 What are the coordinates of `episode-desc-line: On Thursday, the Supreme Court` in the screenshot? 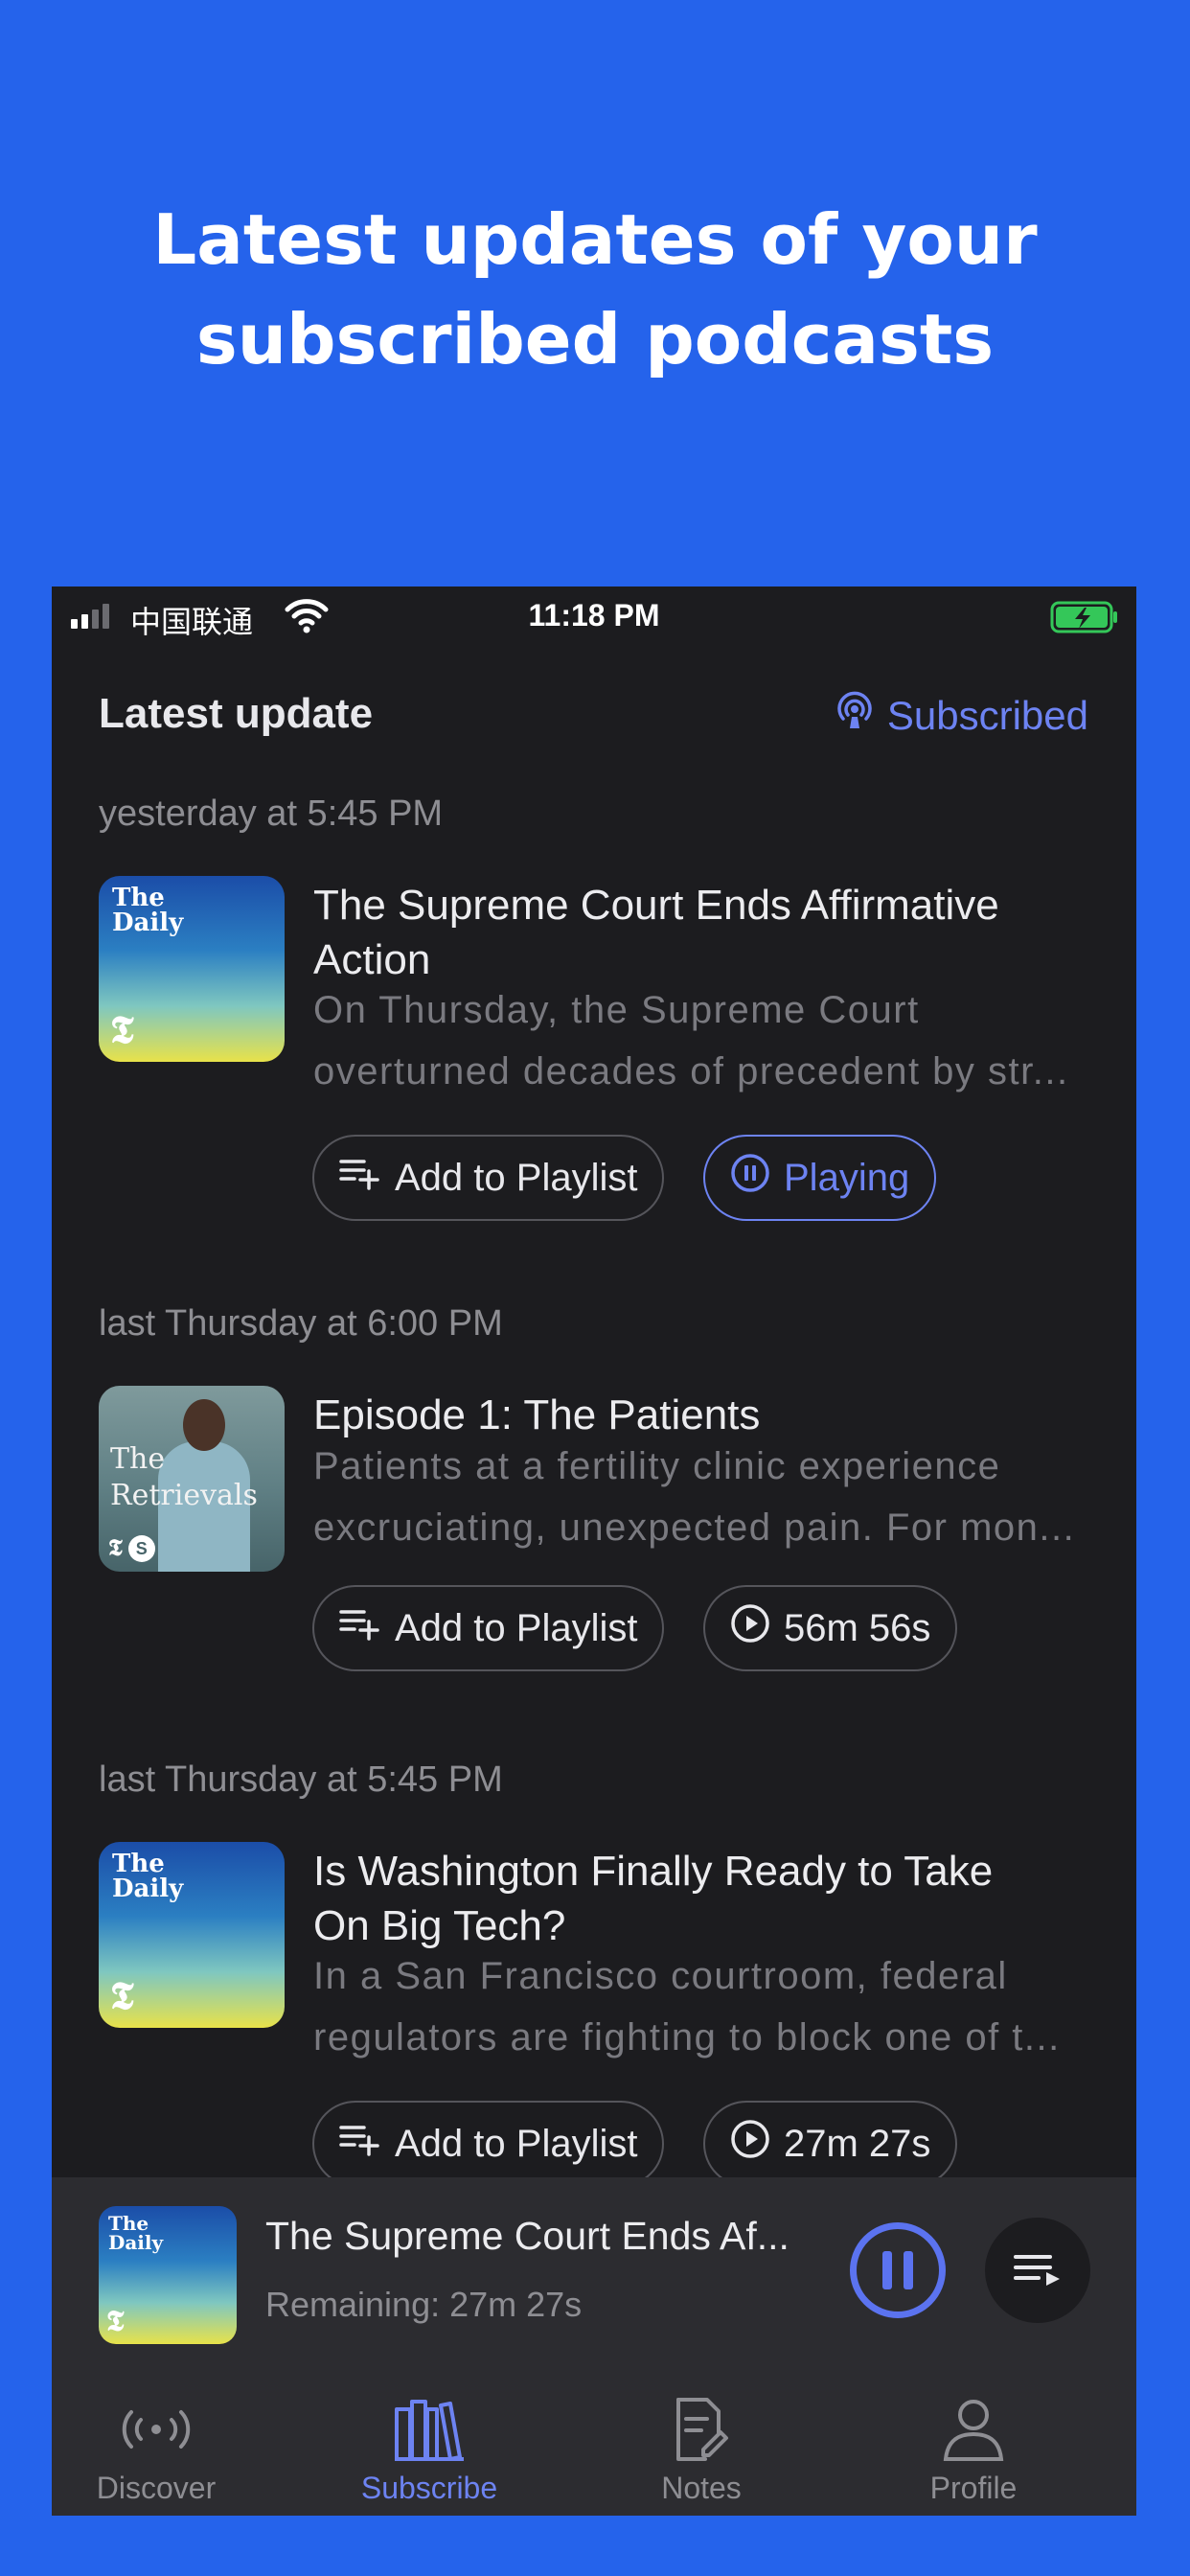 It's located at (617, 1010).